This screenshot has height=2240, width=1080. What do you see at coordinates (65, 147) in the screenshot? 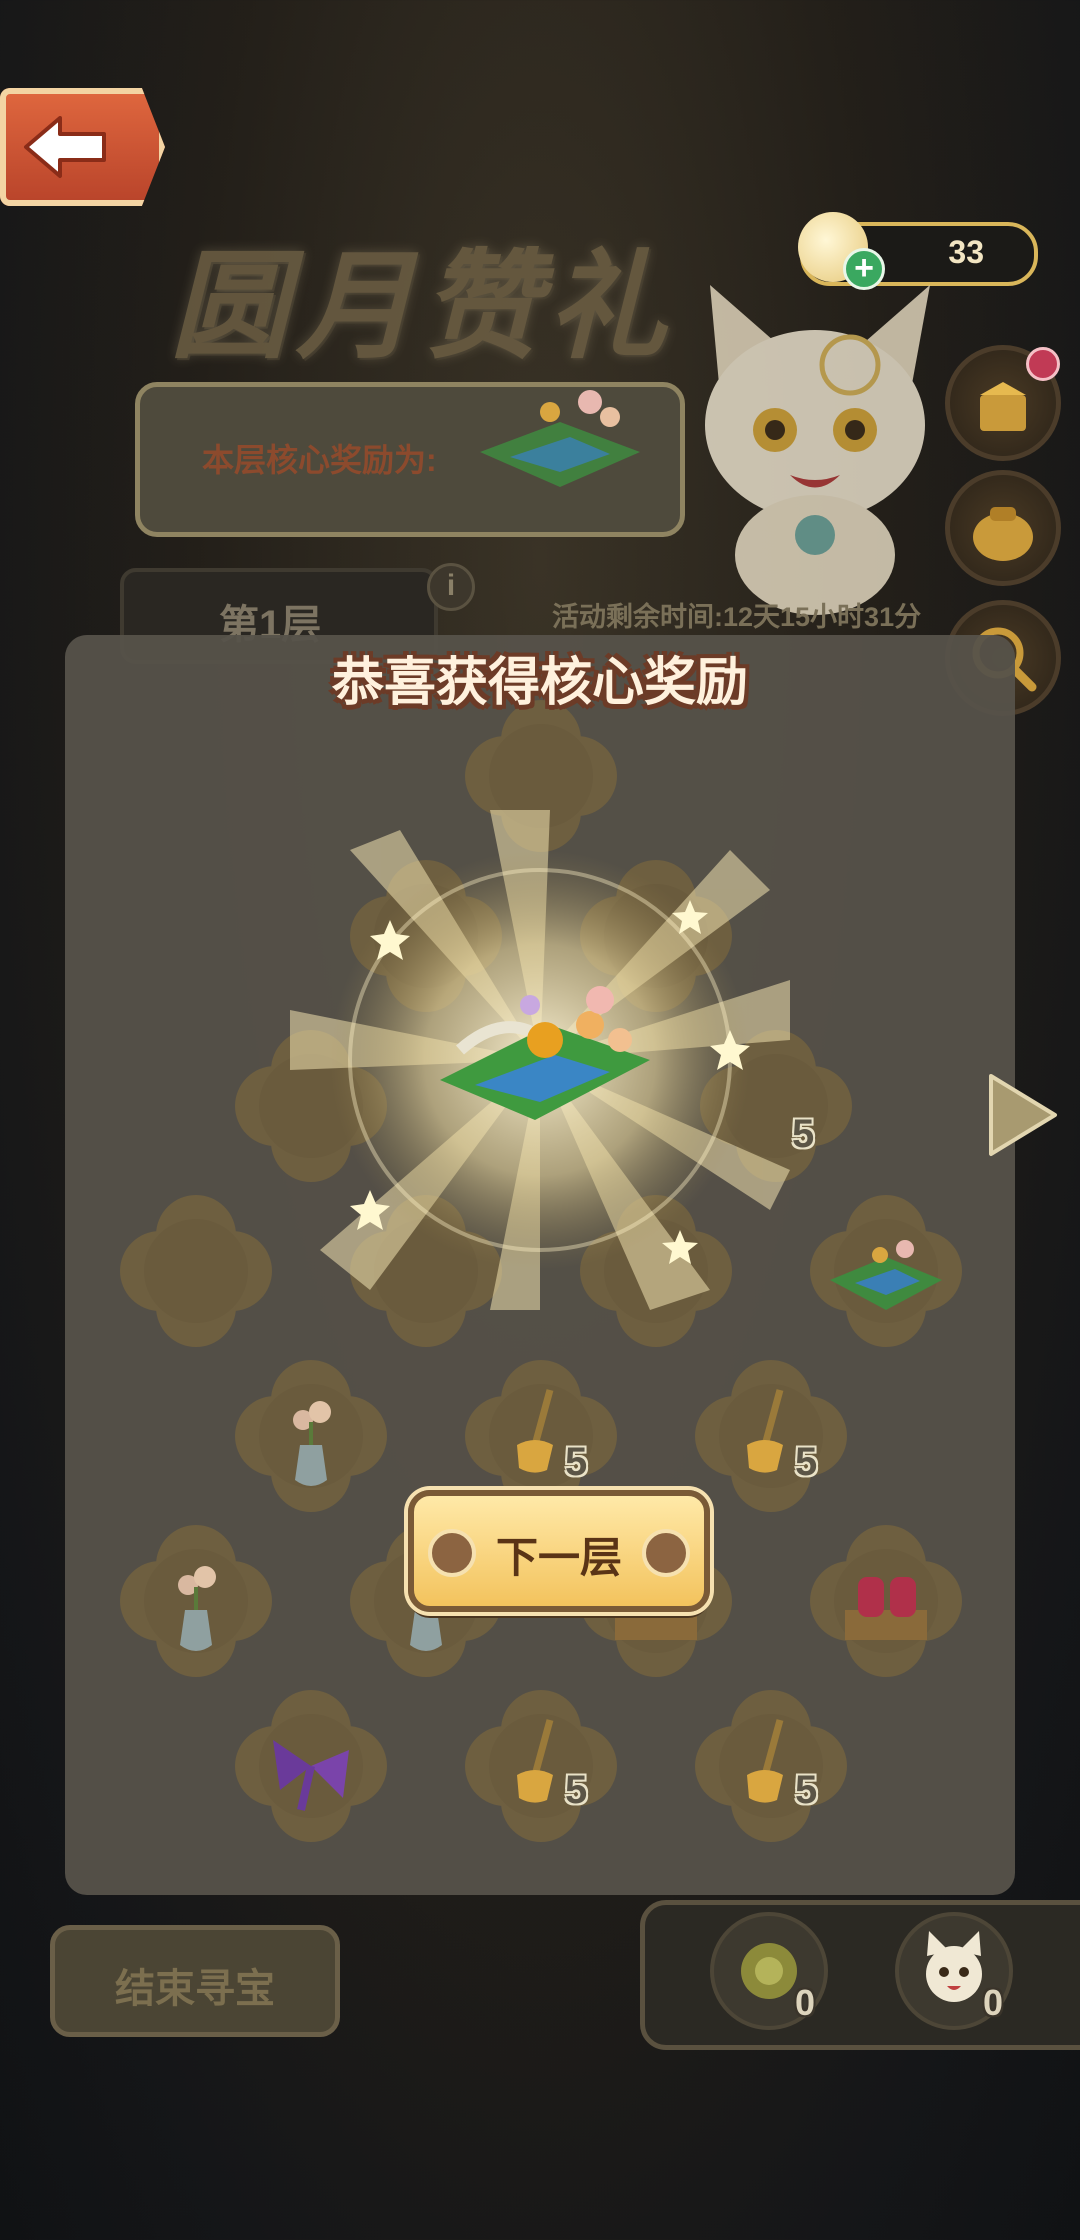
I see `arrow-left-icon` at bounding box center [65, 147].